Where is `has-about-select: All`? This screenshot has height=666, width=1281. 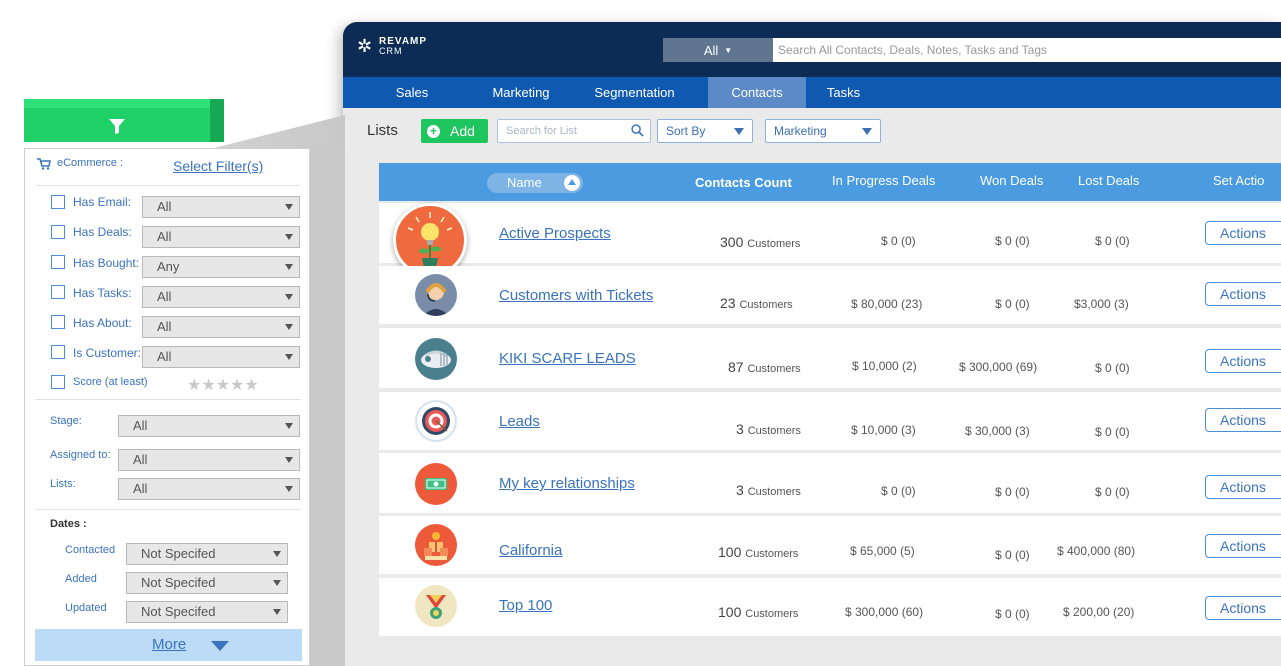
has-about-select: All is located at coordinates (221, 327).